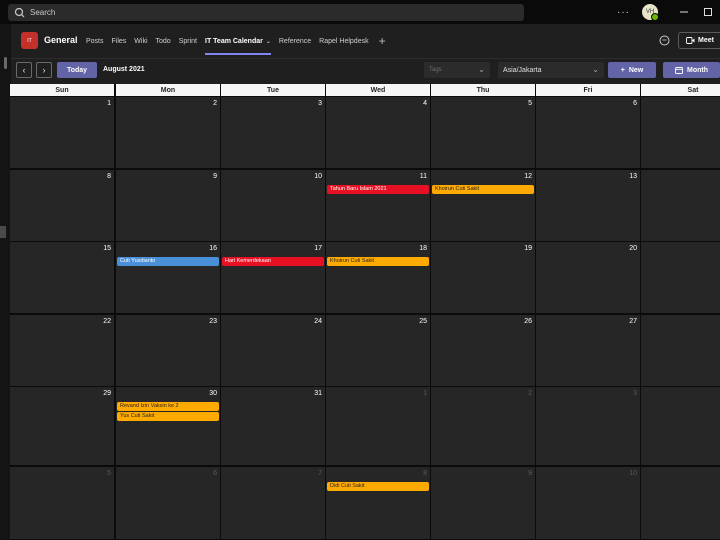  Describe the element at coordinates (268, 41) in the screenshot. I see `chevron-down-icon: ⌄` at that location.